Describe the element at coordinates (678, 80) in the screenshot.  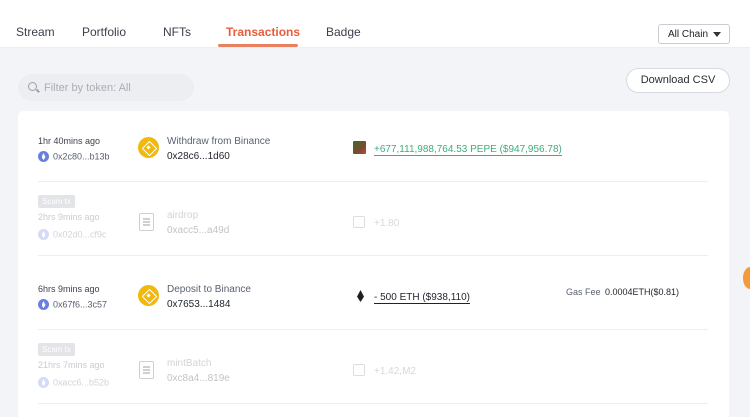
I see `download-csv-button: Download CSV` at that location.